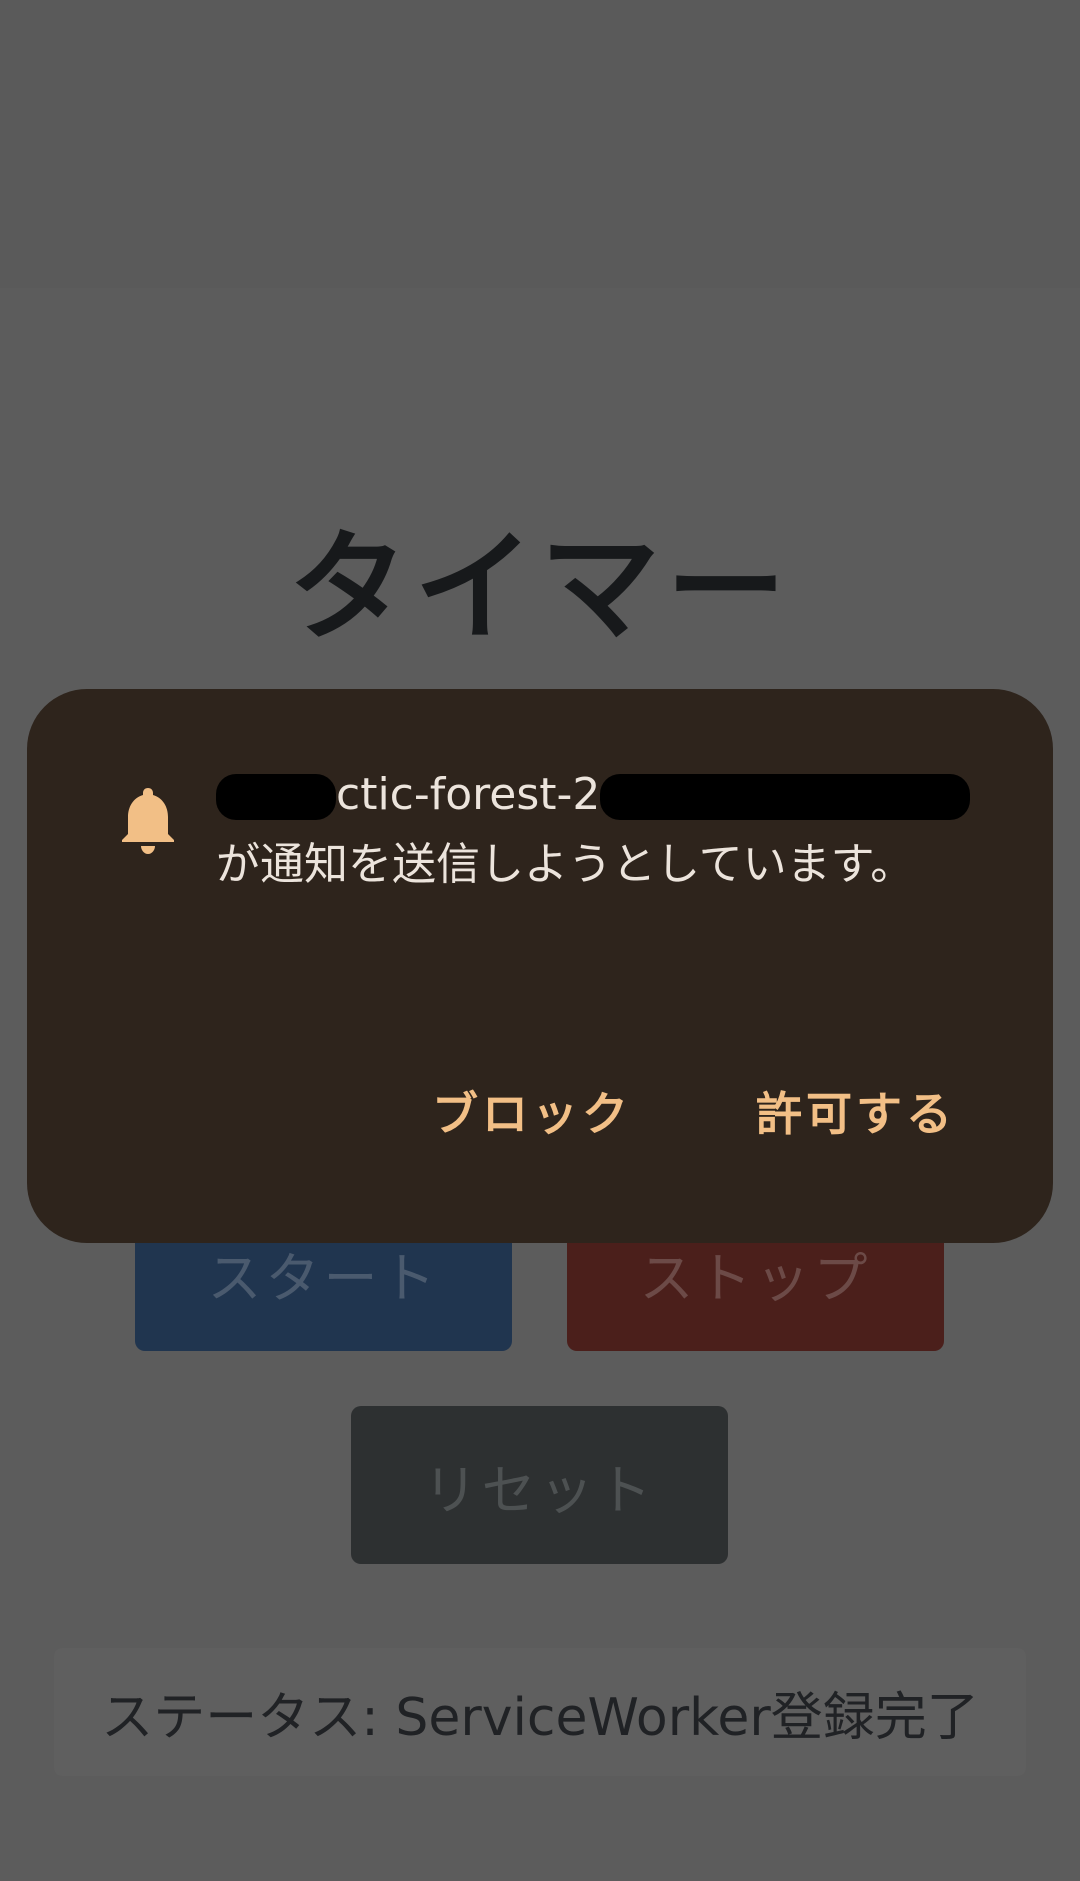  What do you see at coordinates (540, 588) in the screenshot?
I see `page-title: タイマー` at bounding box center [540, 588].